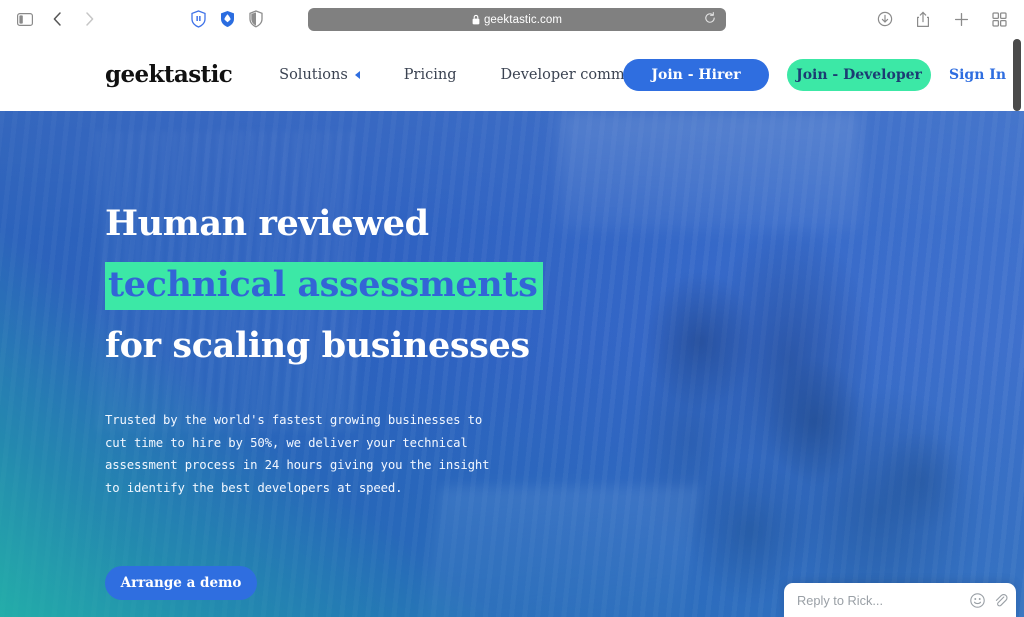 The height and width of the screenshot is (617, 1024). What do you see at coordinates (25, 19) in the screenshot?
I see `sidebar-toggle-icon` at bounding box center [25, 19].